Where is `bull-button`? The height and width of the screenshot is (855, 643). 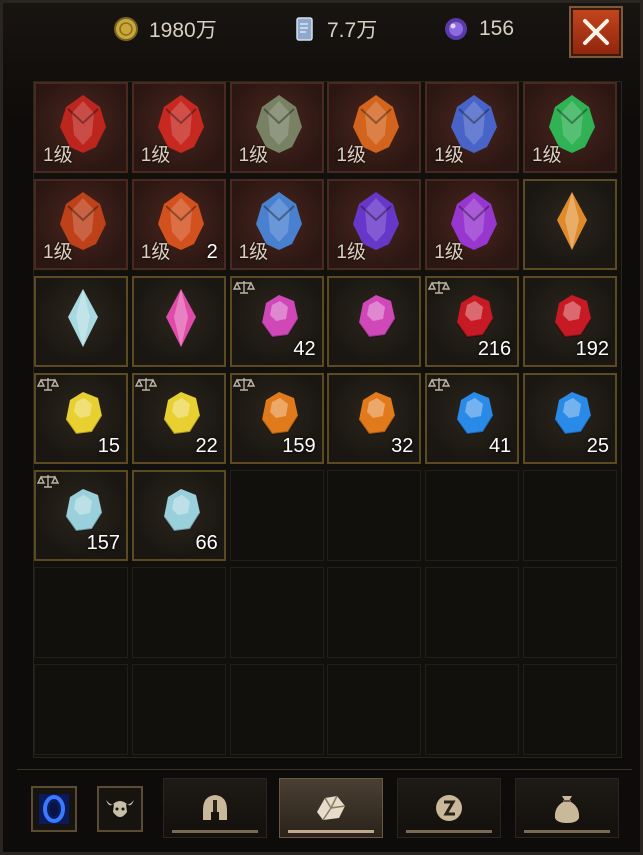
bull-button is located at coordinates (120, 809).